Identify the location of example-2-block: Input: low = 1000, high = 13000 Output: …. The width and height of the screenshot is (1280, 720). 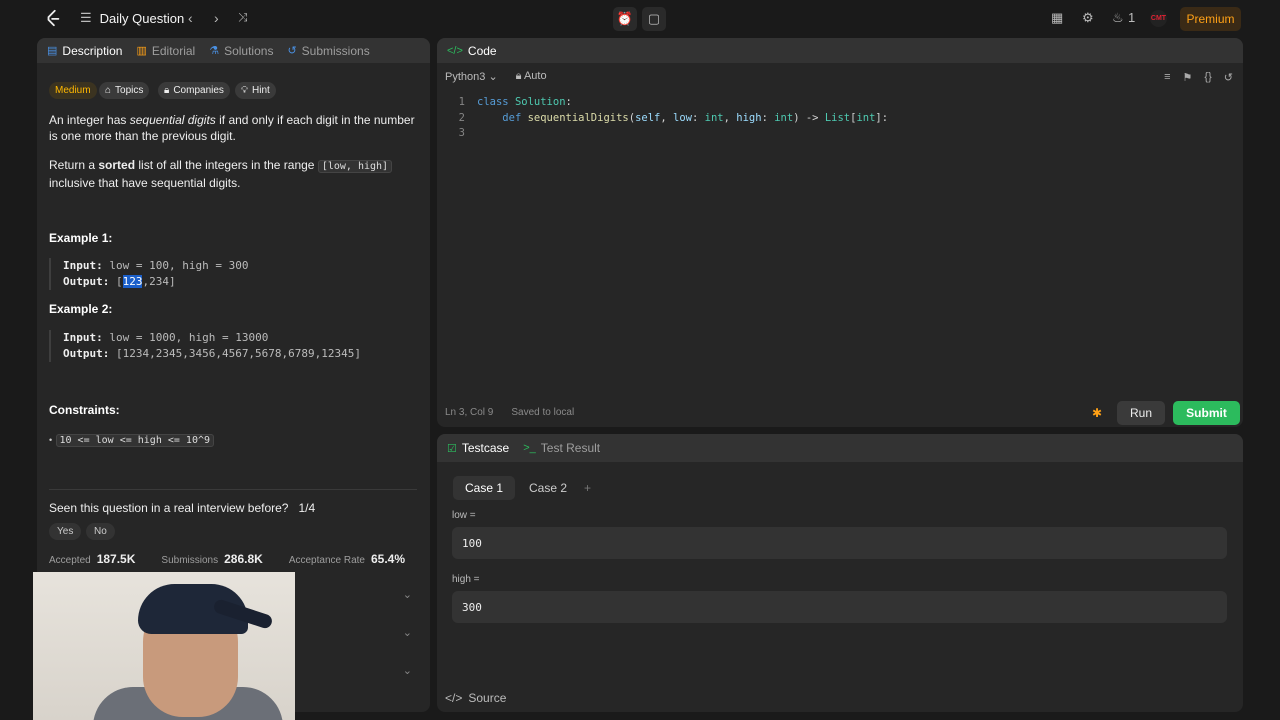
(229, 346).